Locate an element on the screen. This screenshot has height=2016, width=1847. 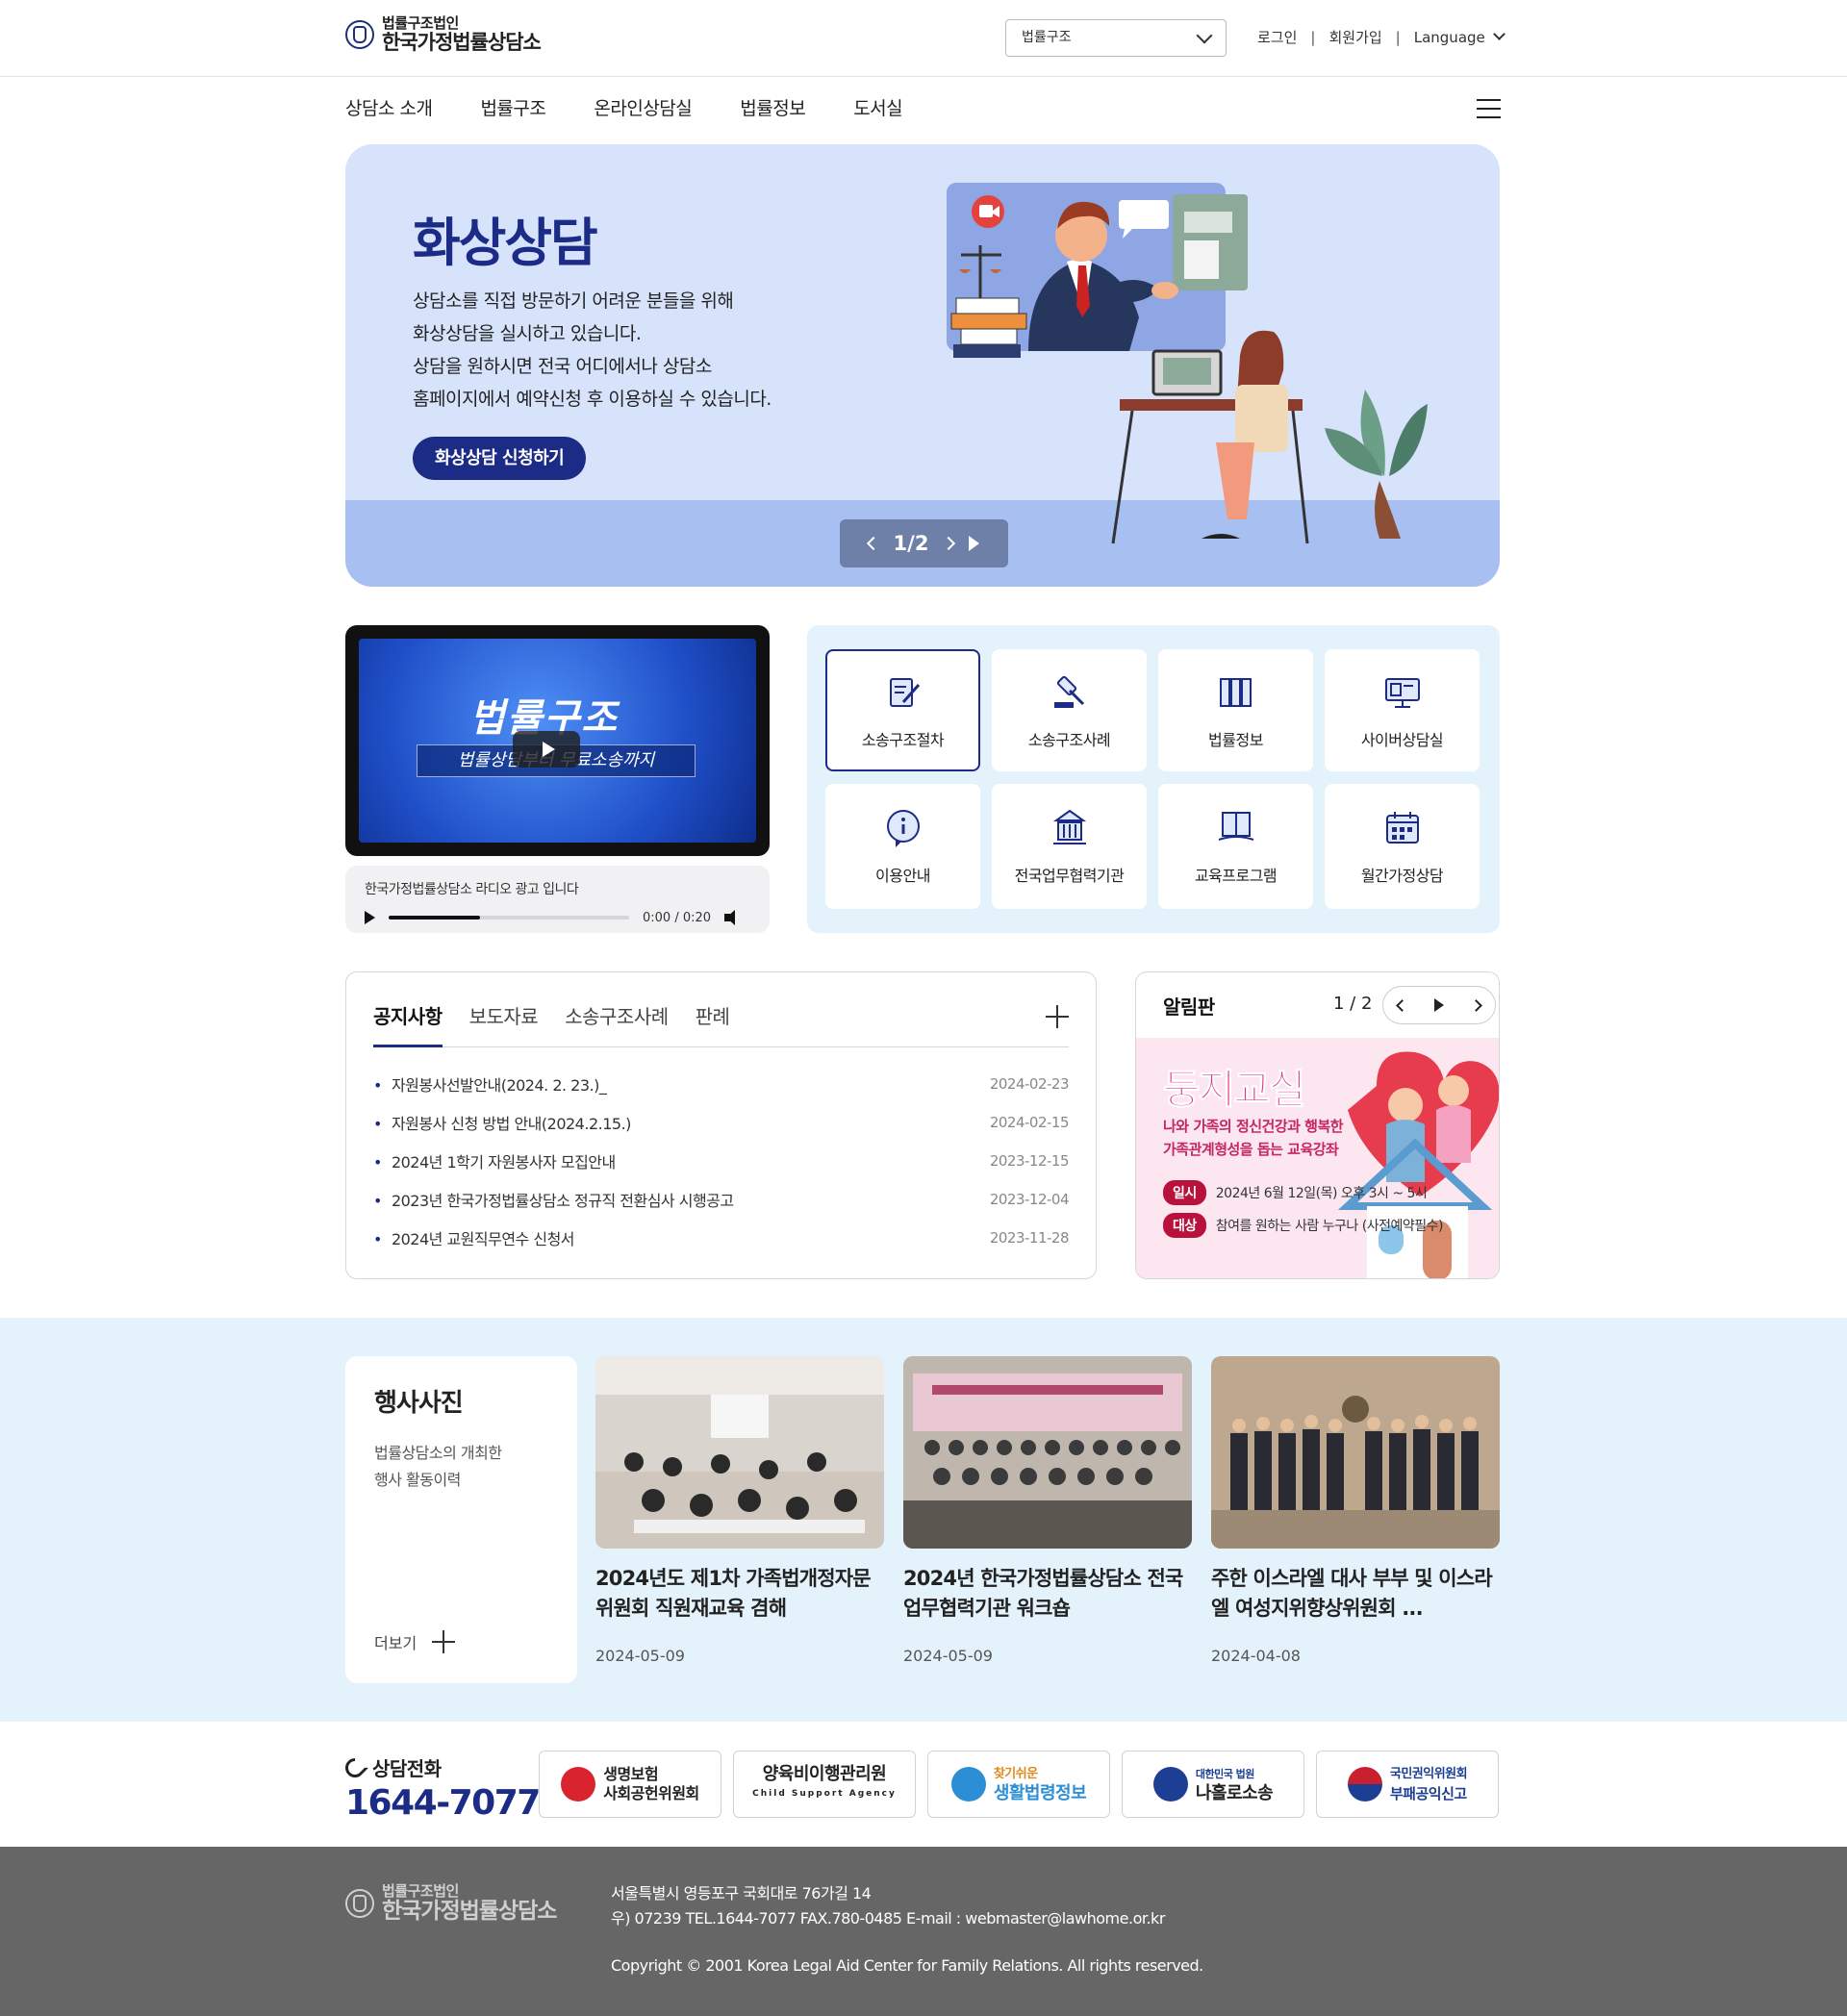
notice-date: 2024-02-23 is located at coordinates (1030, 1084).